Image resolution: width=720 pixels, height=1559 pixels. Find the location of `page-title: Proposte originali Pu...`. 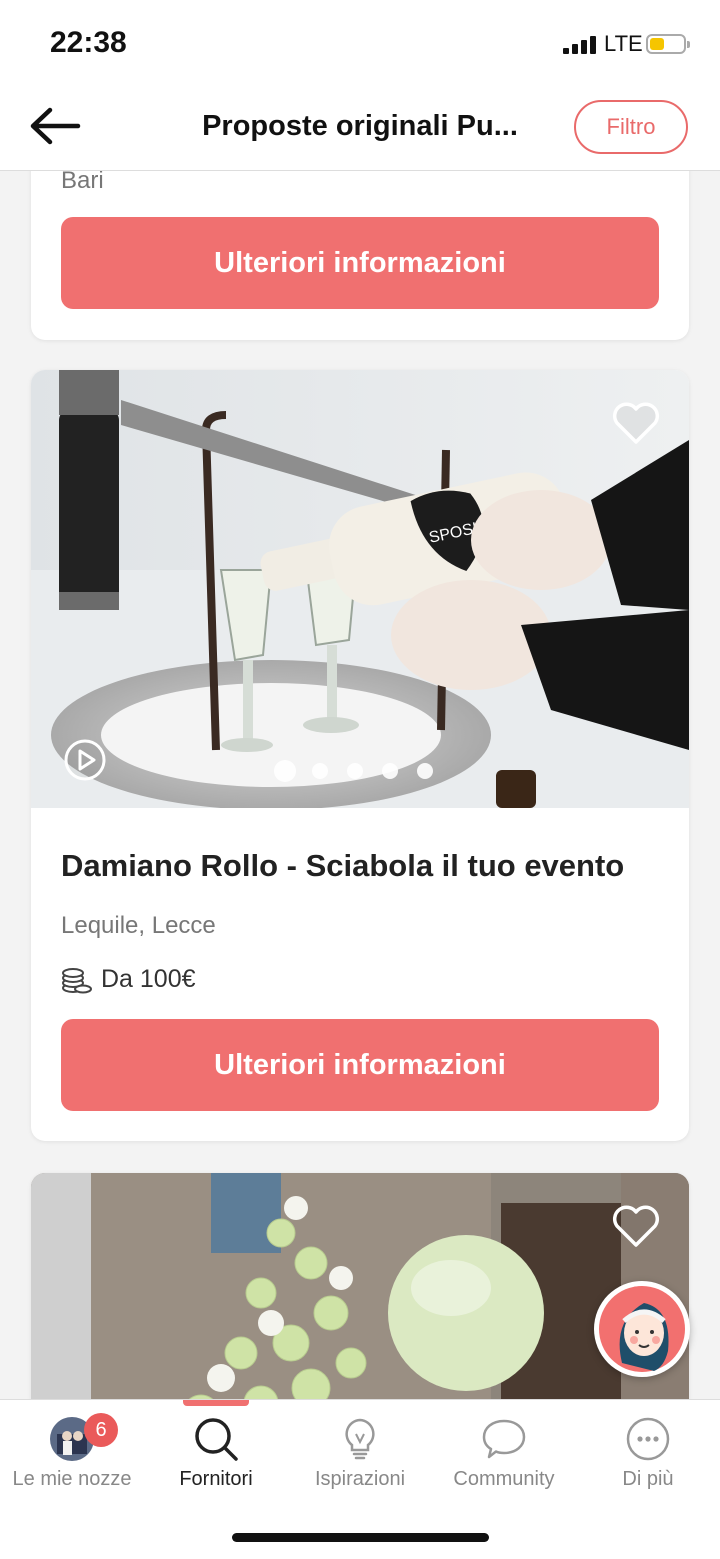

page-title: Proposte originali Pu... is located at coordinates (360, 126).